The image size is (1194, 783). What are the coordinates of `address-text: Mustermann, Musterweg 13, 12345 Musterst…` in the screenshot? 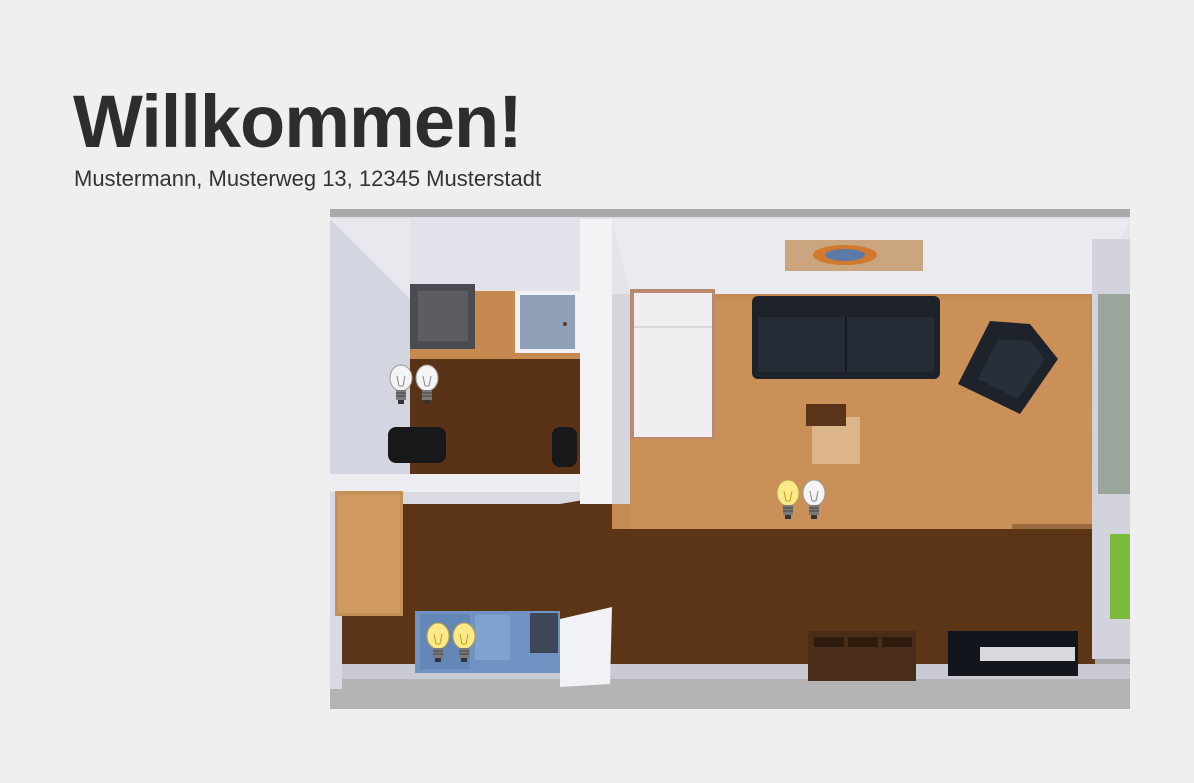 It's located at (308, 178).